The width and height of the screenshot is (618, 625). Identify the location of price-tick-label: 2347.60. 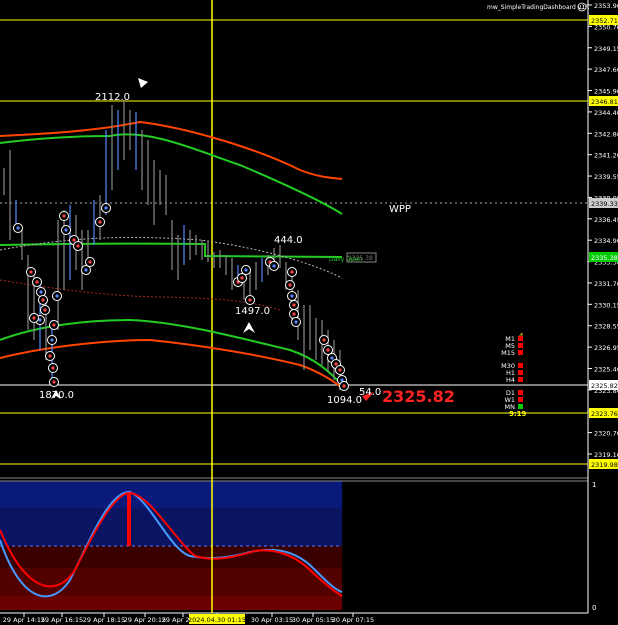
(606, 70).